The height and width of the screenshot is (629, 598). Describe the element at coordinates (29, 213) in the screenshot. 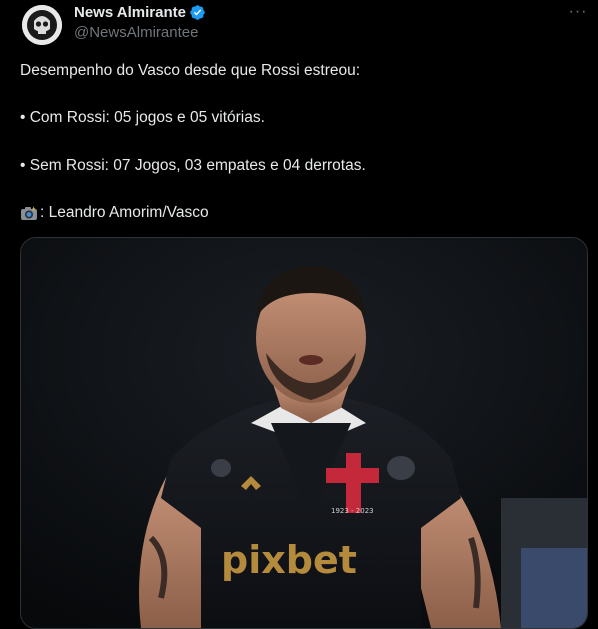

I see `camera-flash-icon` at that location.